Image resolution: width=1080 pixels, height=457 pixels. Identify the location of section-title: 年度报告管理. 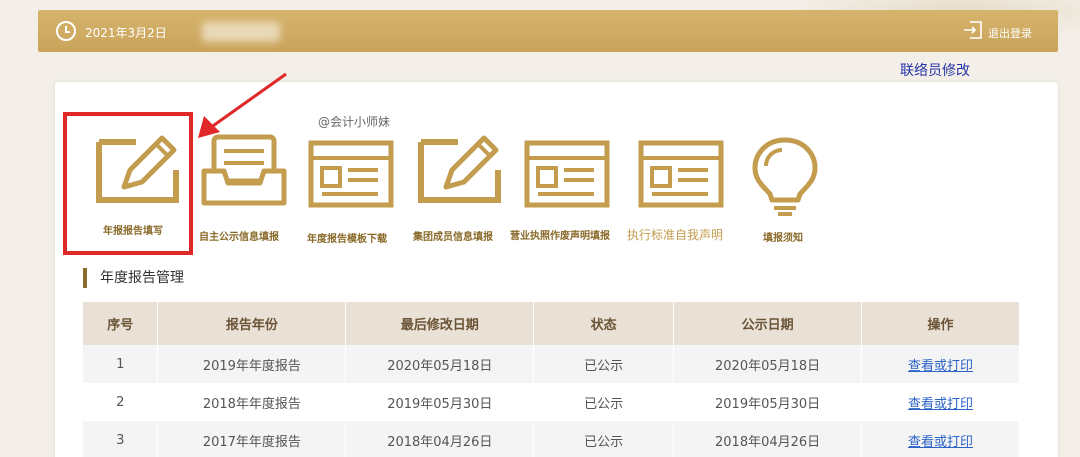
(133, 278).